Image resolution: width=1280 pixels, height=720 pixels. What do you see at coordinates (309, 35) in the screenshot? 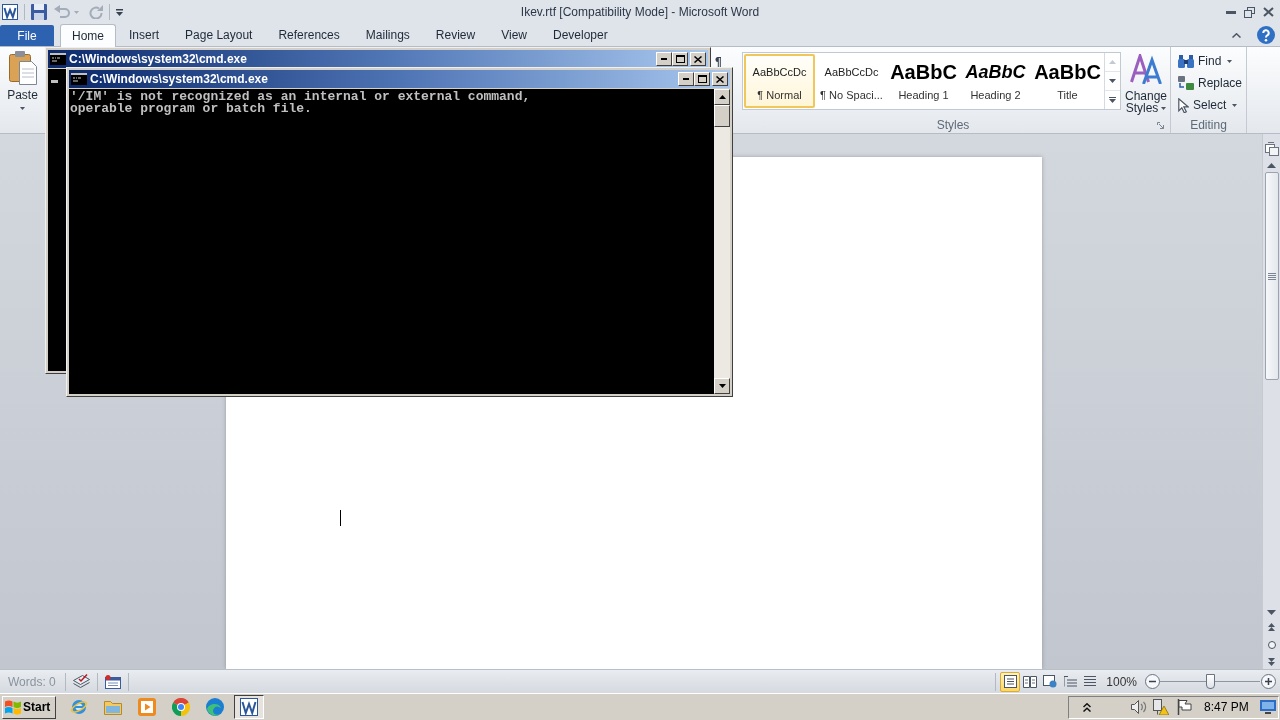
I see `ribbon-tab: References` at bounding box center [309, 35].